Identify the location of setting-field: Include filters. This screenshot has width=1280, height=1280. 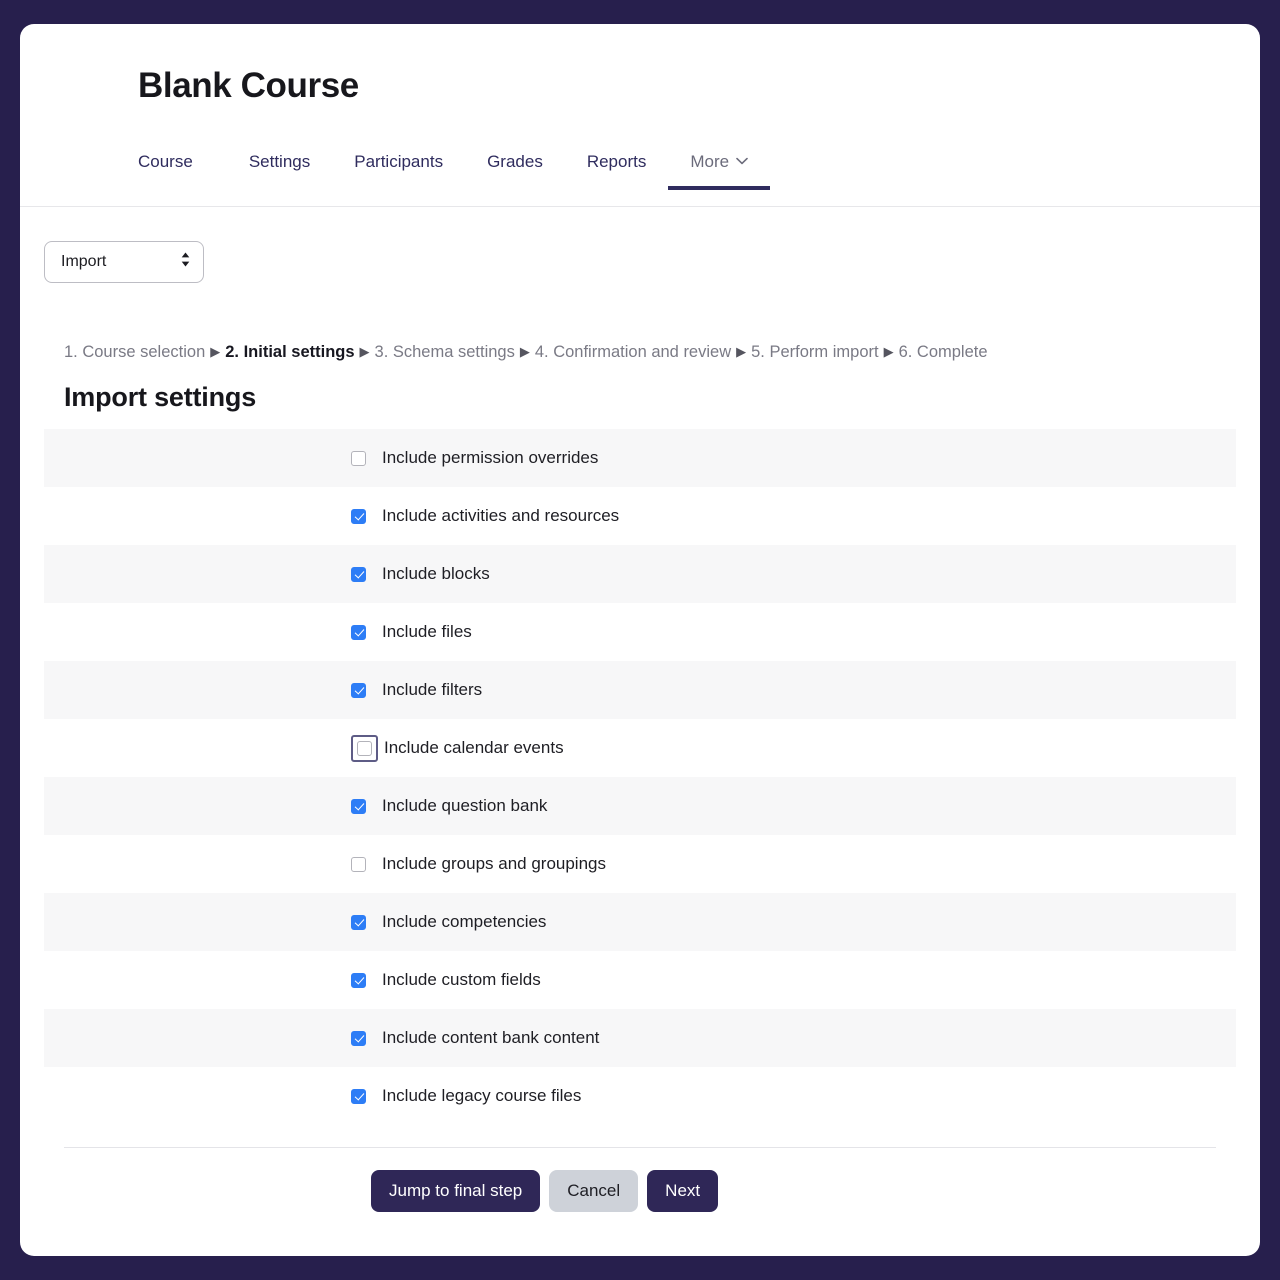
(416, 690).